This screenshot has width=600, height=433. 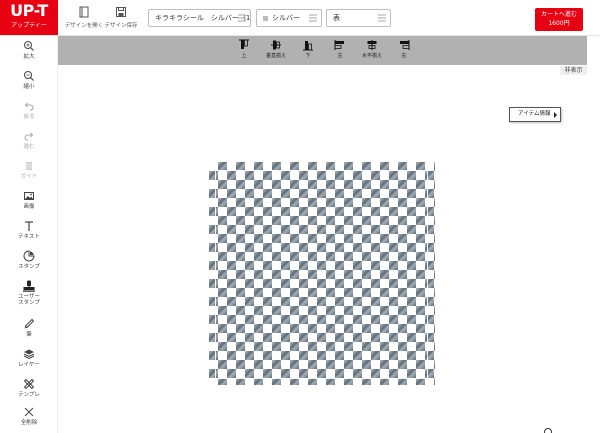 I want to click on align-top-label: 上, so click(x=244, y=56).